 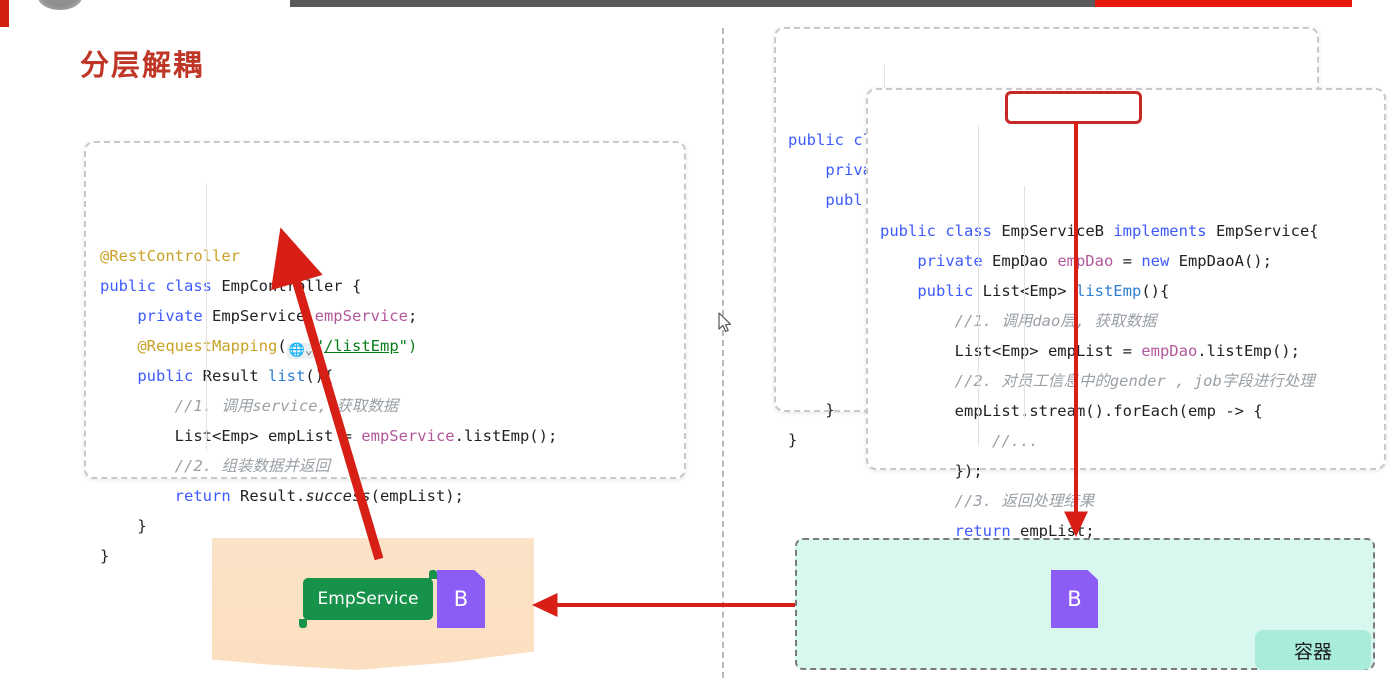 I want to click on code-token: (, so click(x=282, y=346).